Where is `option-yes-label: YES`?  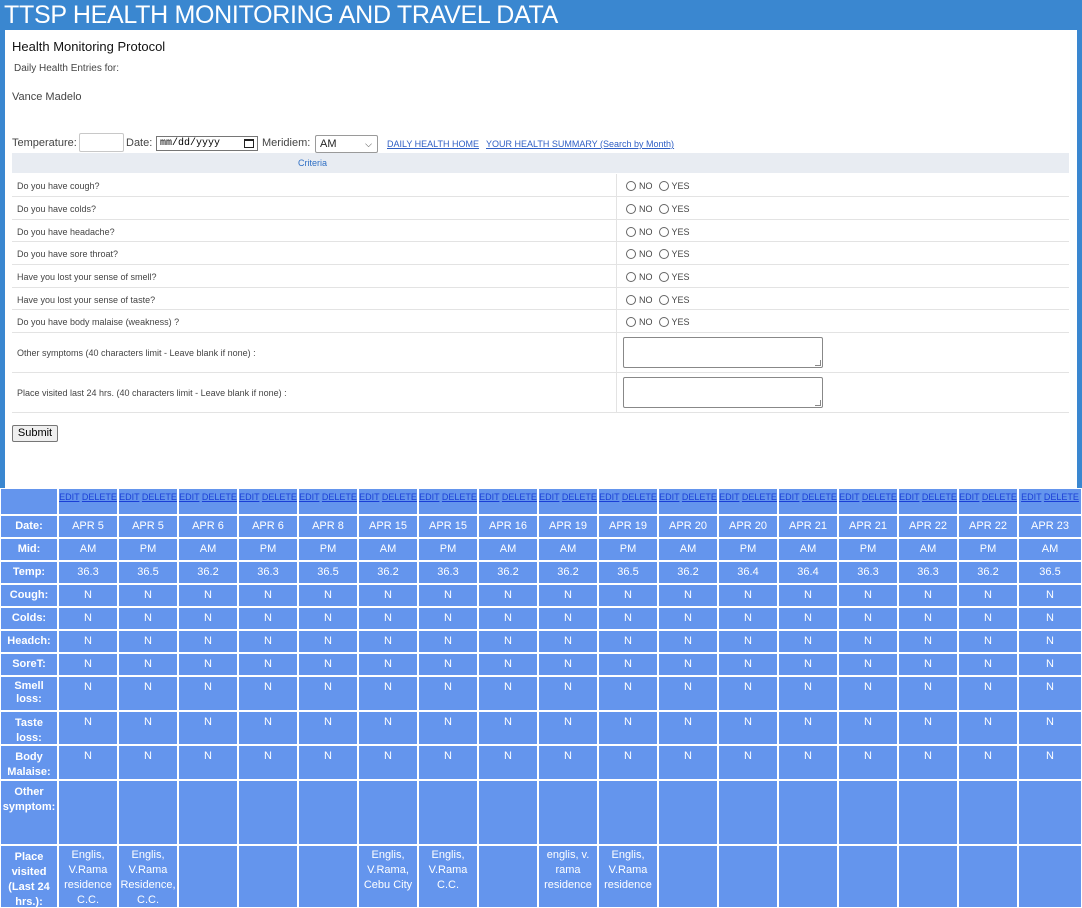
option-yes-label: YES is located at coordinates (680, 300).